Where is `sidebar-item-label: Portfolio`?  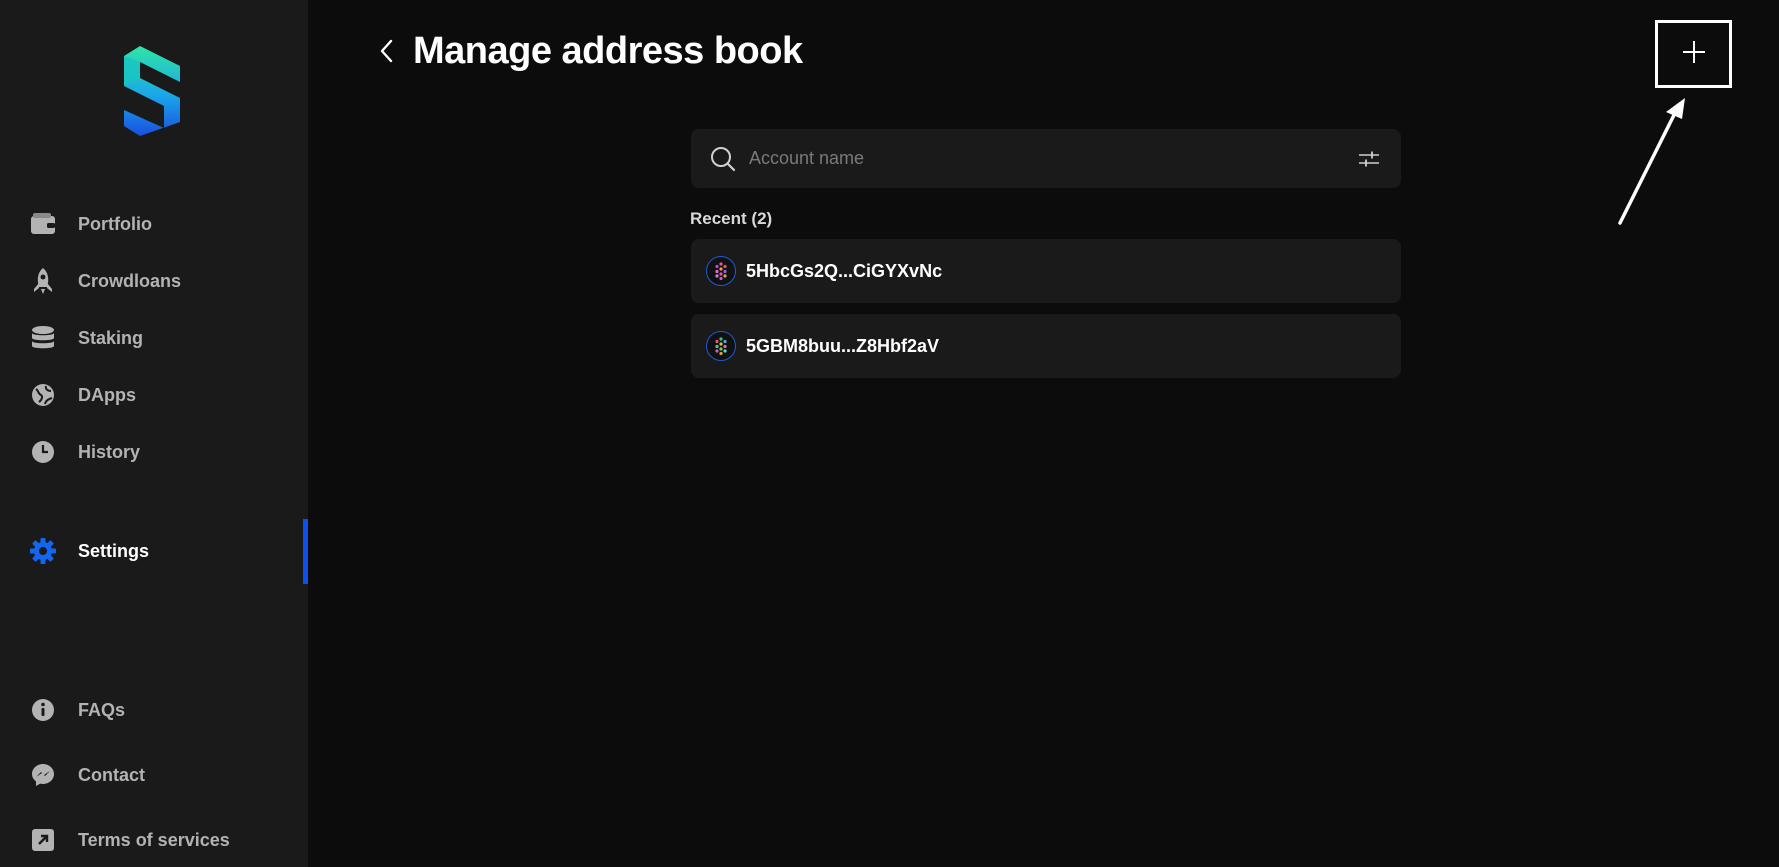
sidebar-item-label: Portfolio is located at coordinates (115, 223).